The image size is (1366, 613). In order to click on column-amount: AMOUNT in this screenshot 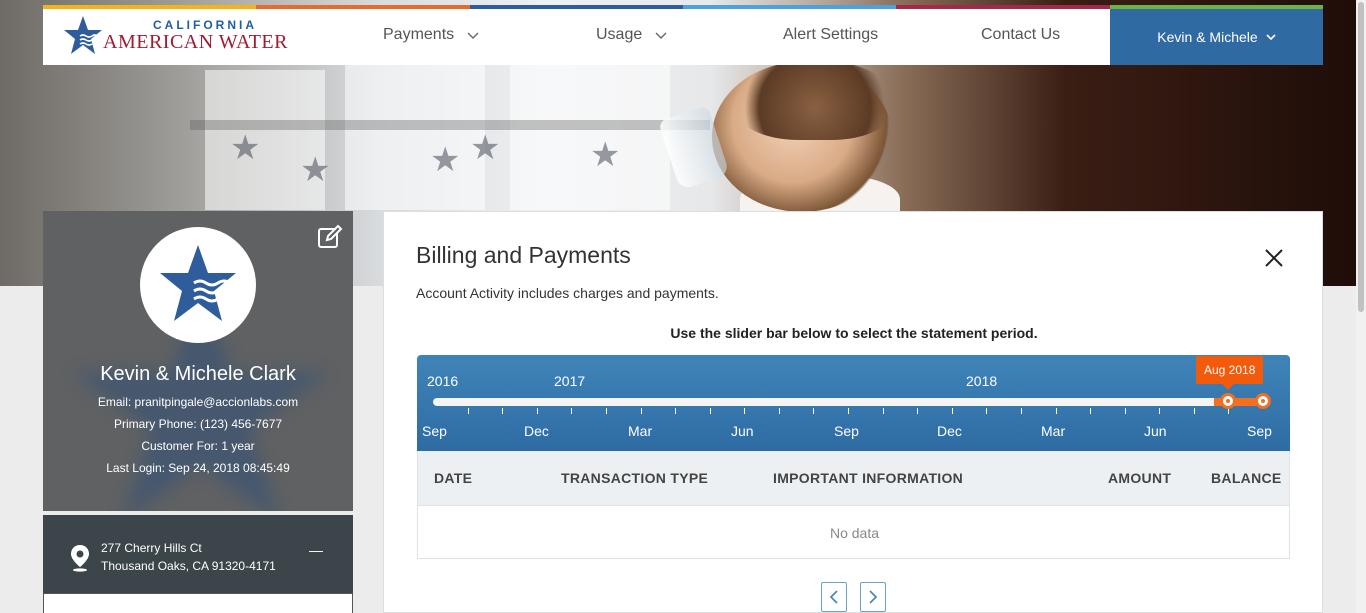, I will do `click(1139, 478)`.